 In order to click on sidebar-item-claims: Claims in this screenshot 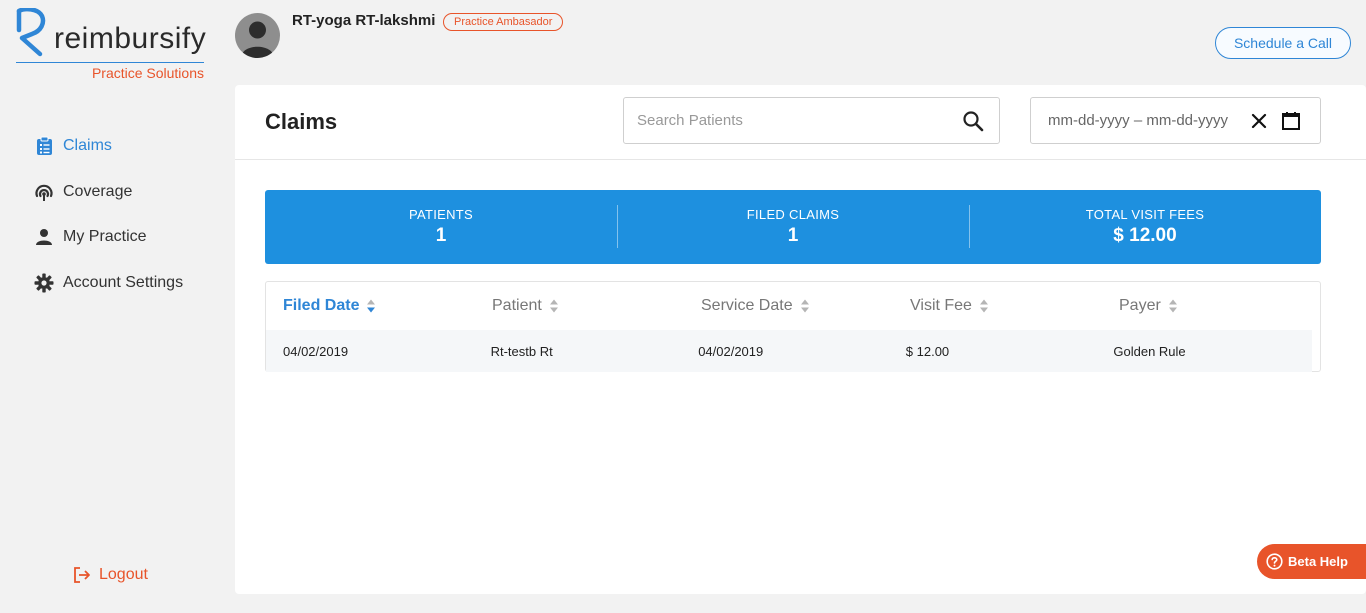, I will do `click(129, 146)`.